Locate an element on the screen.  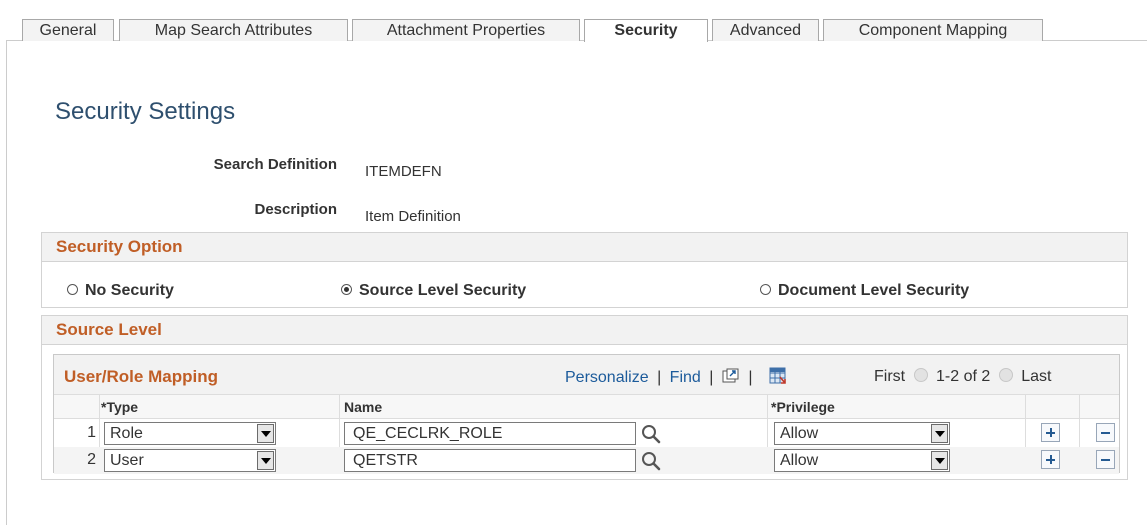
tab-security: Security is located at coordinates (646, 30).